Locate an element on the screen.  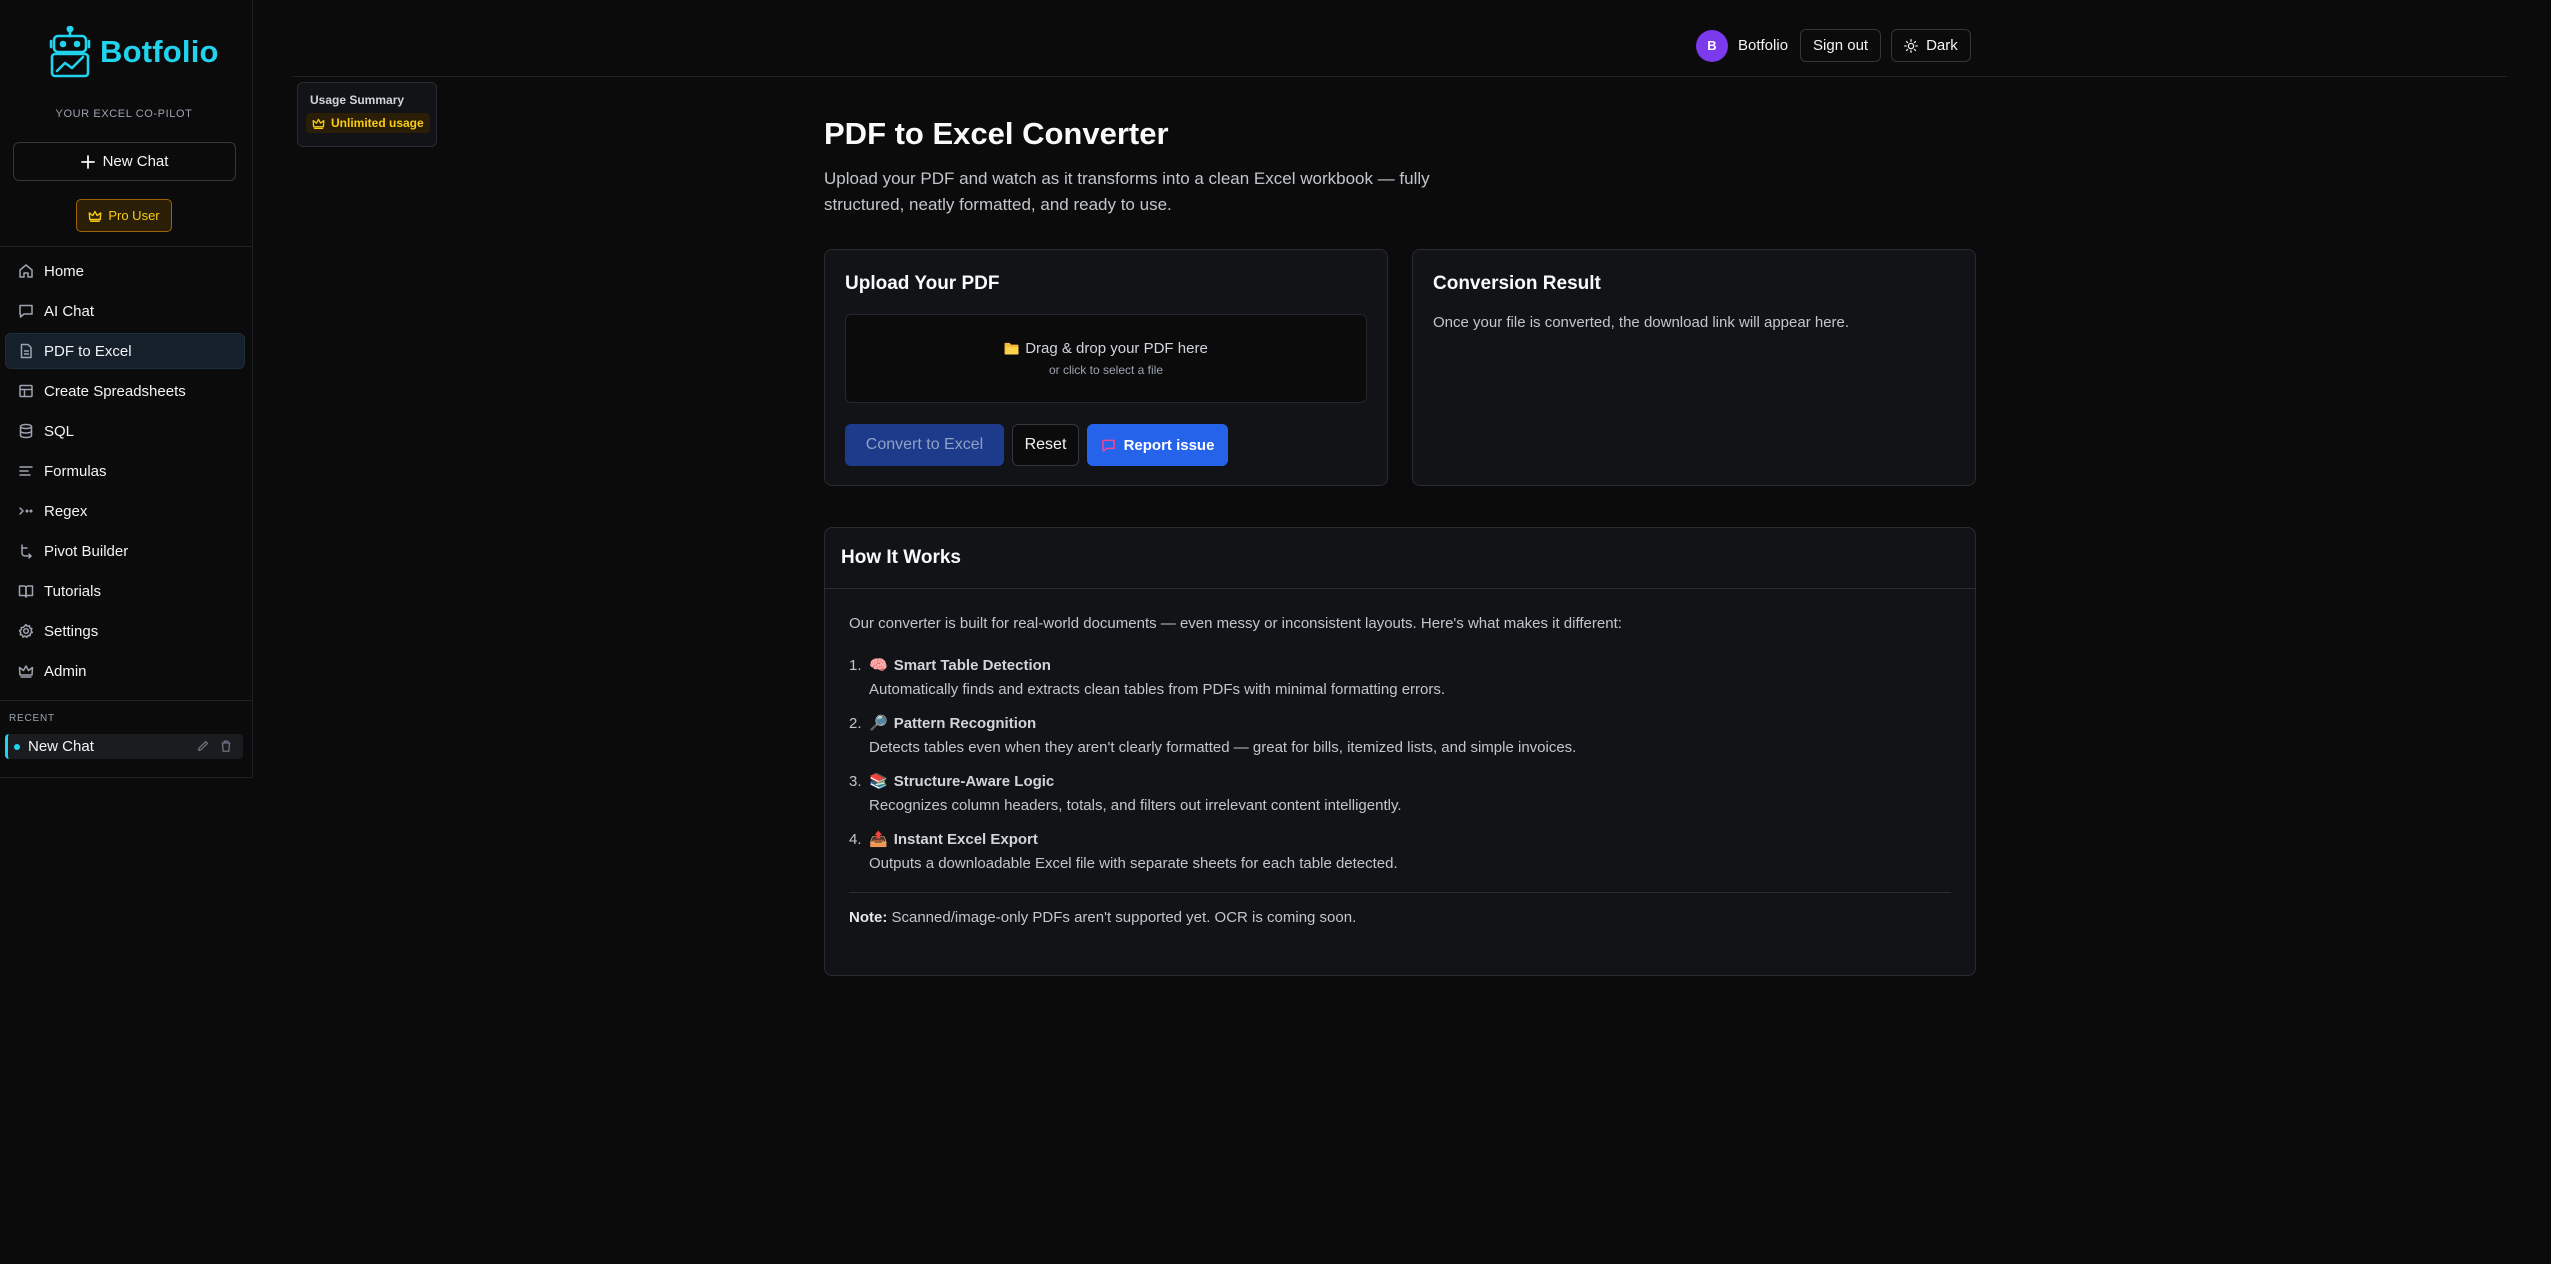
recent-actions is located at coordinates (214, 746).